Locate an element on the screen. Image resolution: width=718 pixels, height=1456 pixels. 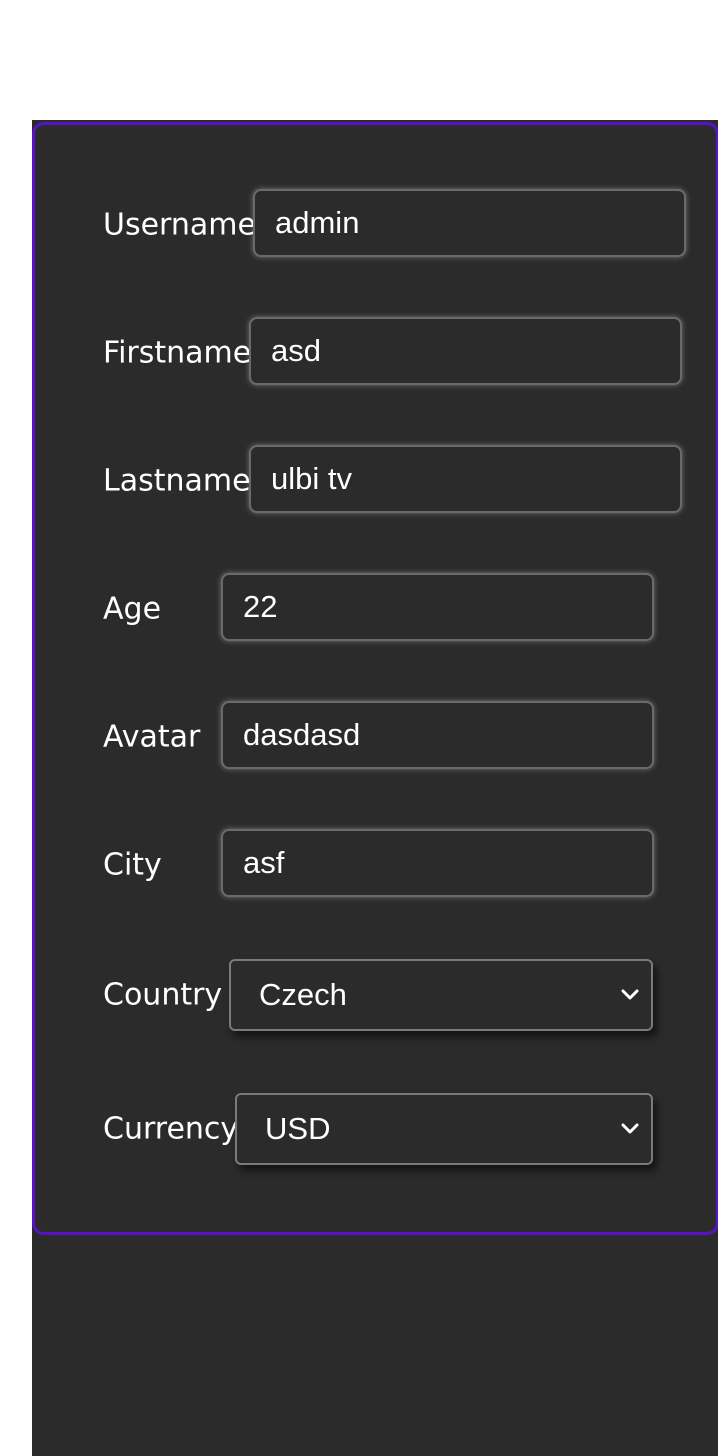
country-row: Country Czech is located at coordinates (409, 995).